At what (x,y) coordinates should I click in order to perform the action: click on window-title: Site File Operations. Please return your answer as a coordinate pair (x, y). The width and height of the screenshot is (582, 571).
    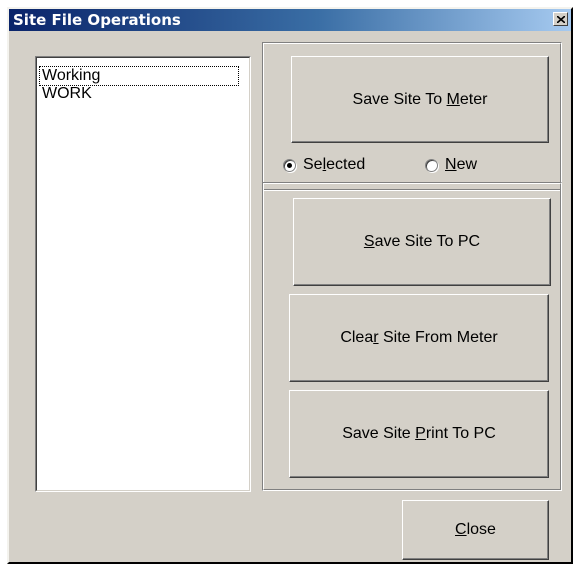
    Looking at the image, I should click on (97, 20).